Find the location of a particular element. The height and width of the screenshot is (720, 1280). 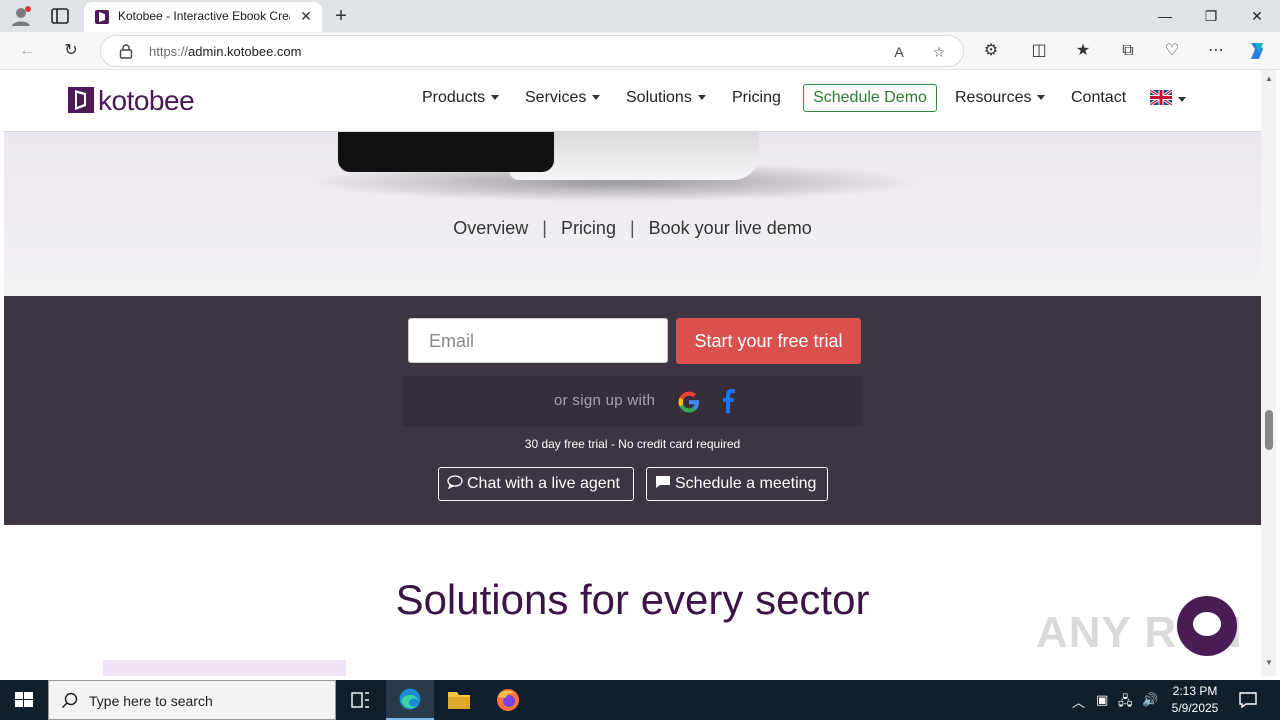

nav-contact: Contact is located at coordinates (1098, 98).